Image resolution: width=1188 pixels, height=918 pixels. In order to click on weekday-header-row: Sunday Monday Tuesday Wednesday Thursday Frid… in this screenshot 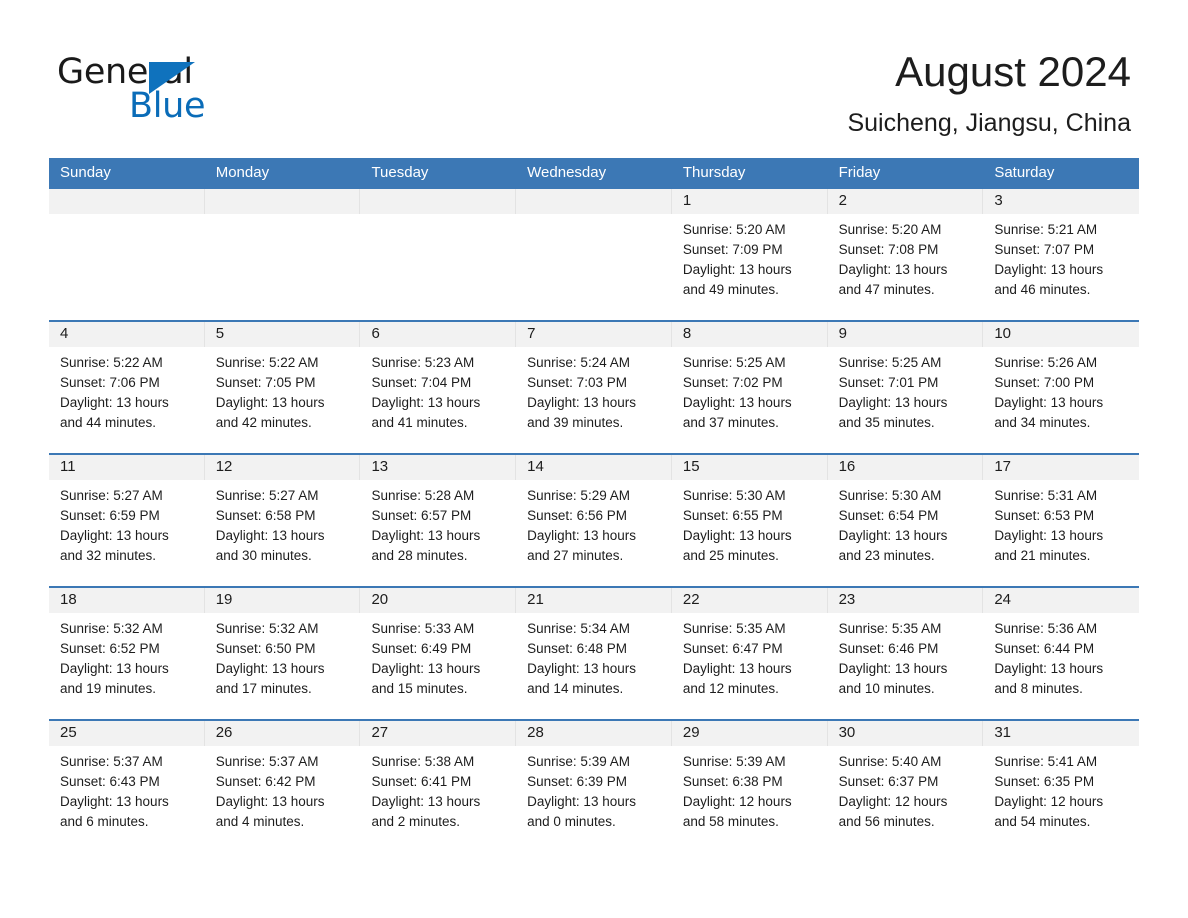, I will do `click(594, 172)`.